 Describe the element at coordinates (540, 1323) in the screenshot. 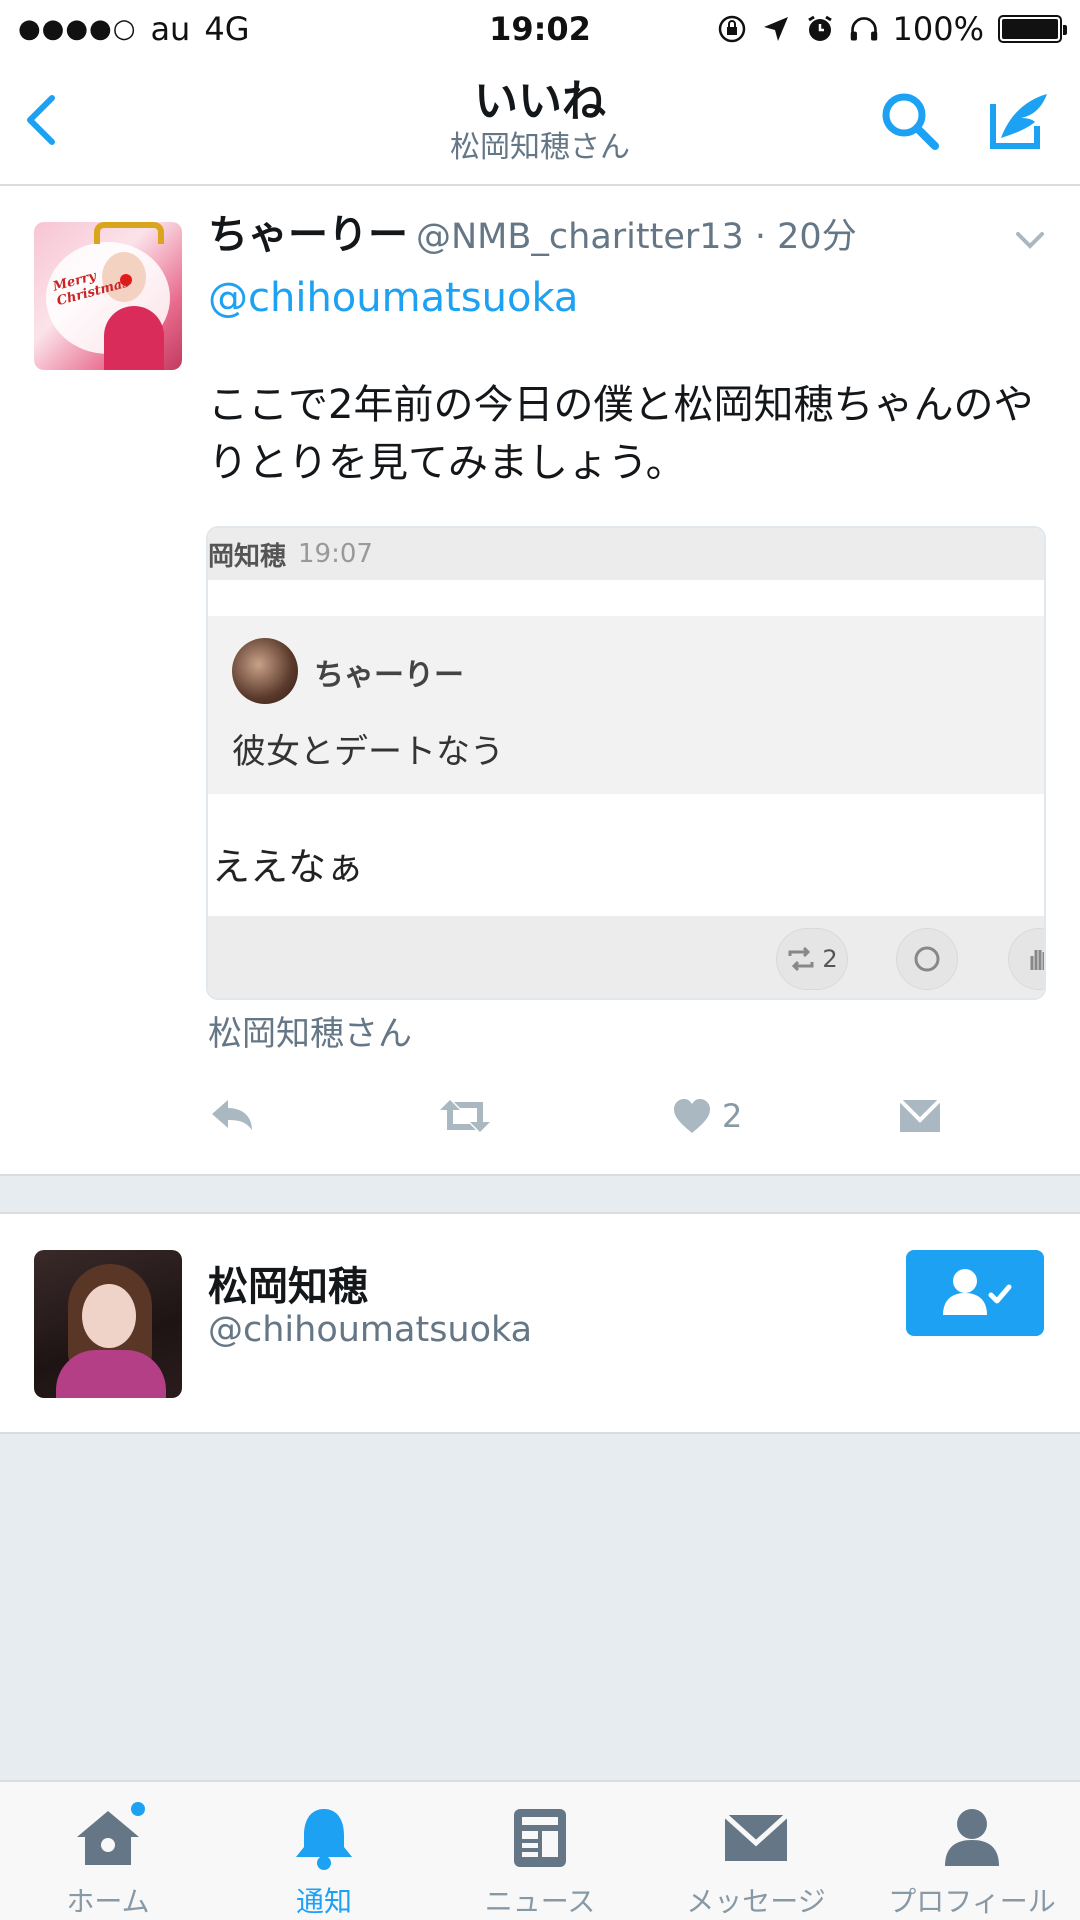

I see `user-card: 松岡知穂 @chihoumatsuoka` at that location.